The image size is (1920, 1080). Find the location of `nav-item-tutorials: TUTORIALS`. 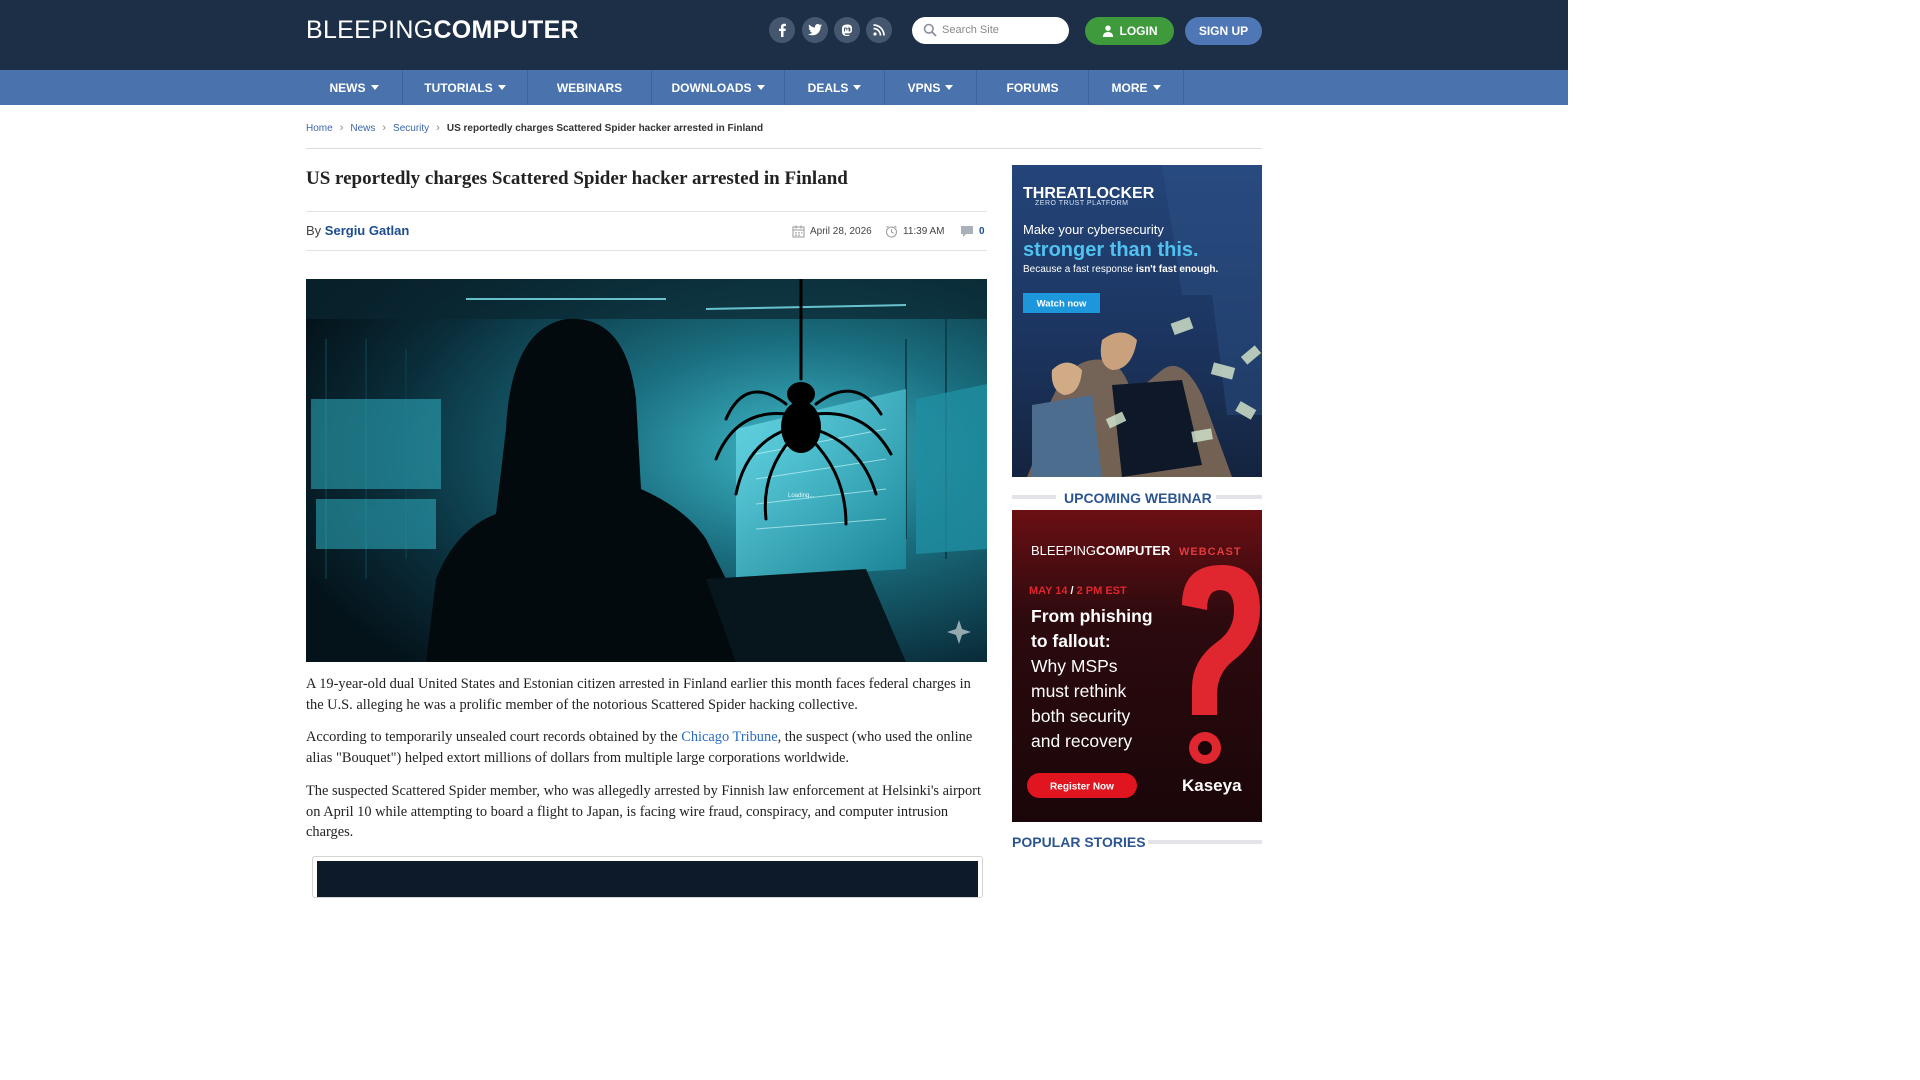

nav-item-tutorials: TUTORIALS is located at coordinates (464, 87).